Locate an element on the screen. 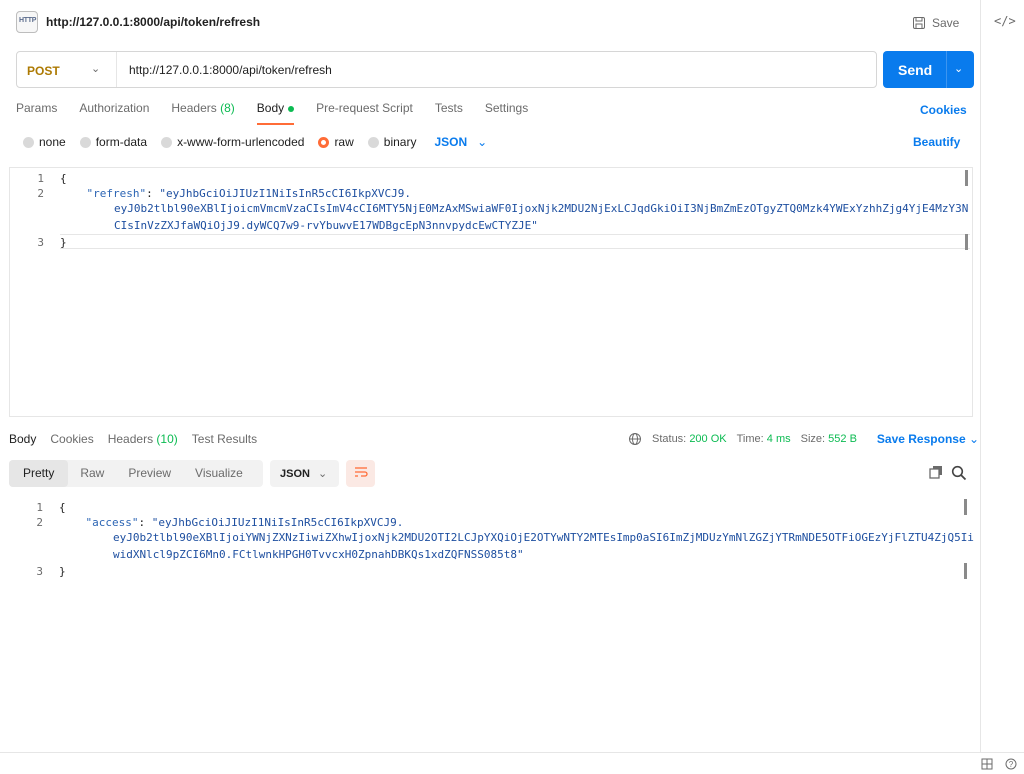 Image resolution: width=1024 pixels, height=774 pixels. tab-response-body: Body is located at coordinates (22, 439).